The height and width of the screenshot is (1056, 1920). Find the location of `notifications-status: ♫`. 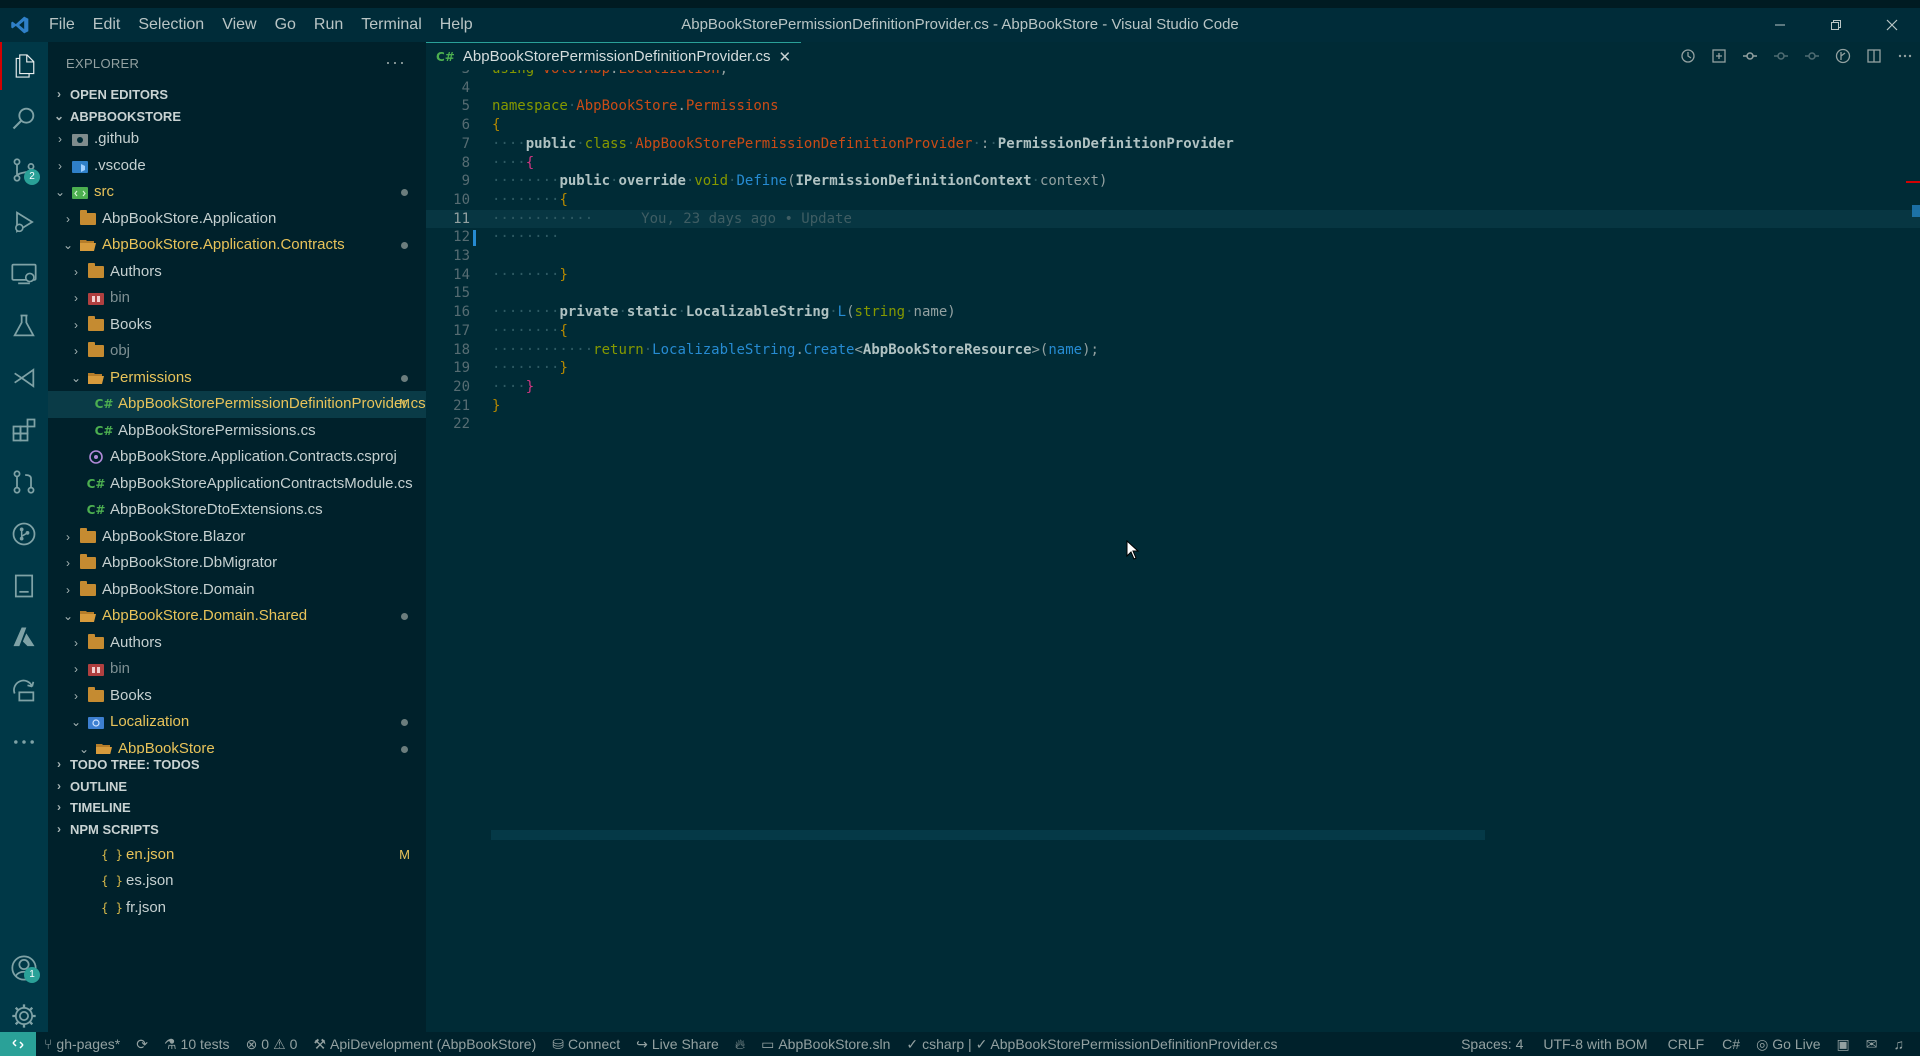

notifications-status: ♫ is located at coordinates (1903, 1044).